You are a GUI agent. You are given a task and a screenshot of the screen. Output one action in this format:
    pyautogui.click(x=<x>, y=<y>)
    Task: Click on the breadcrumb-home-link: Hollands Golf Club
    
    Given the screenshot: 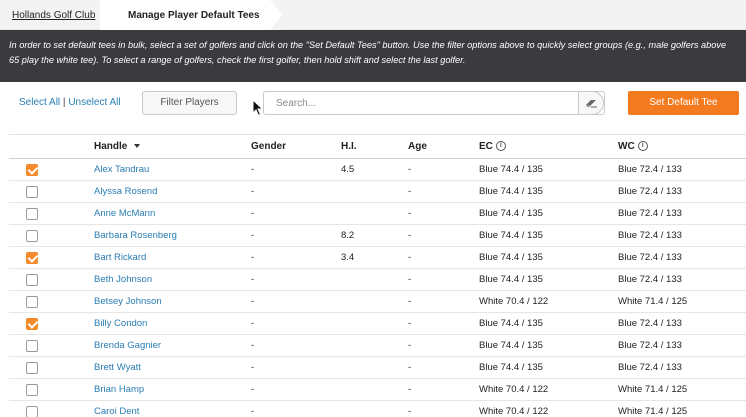 What is the action you would take?
    pyautogui.click(x=53, y=15)
    